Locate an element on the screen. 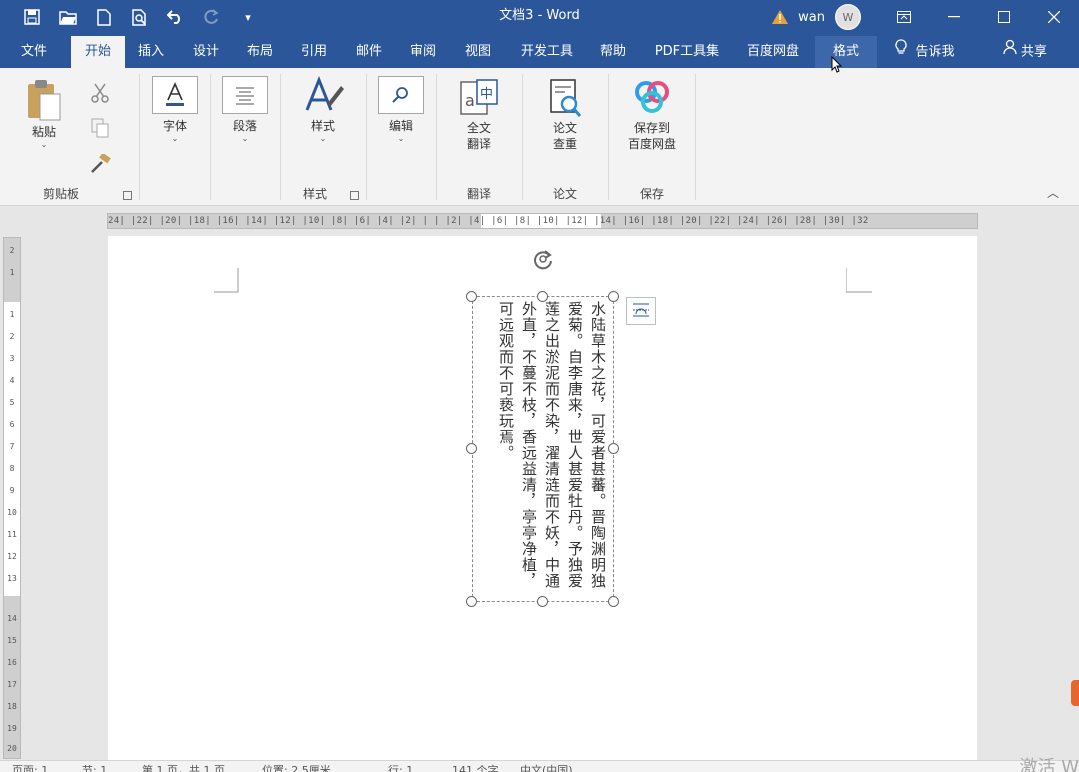  print-preview-icon is located at coordinates (140, 17).